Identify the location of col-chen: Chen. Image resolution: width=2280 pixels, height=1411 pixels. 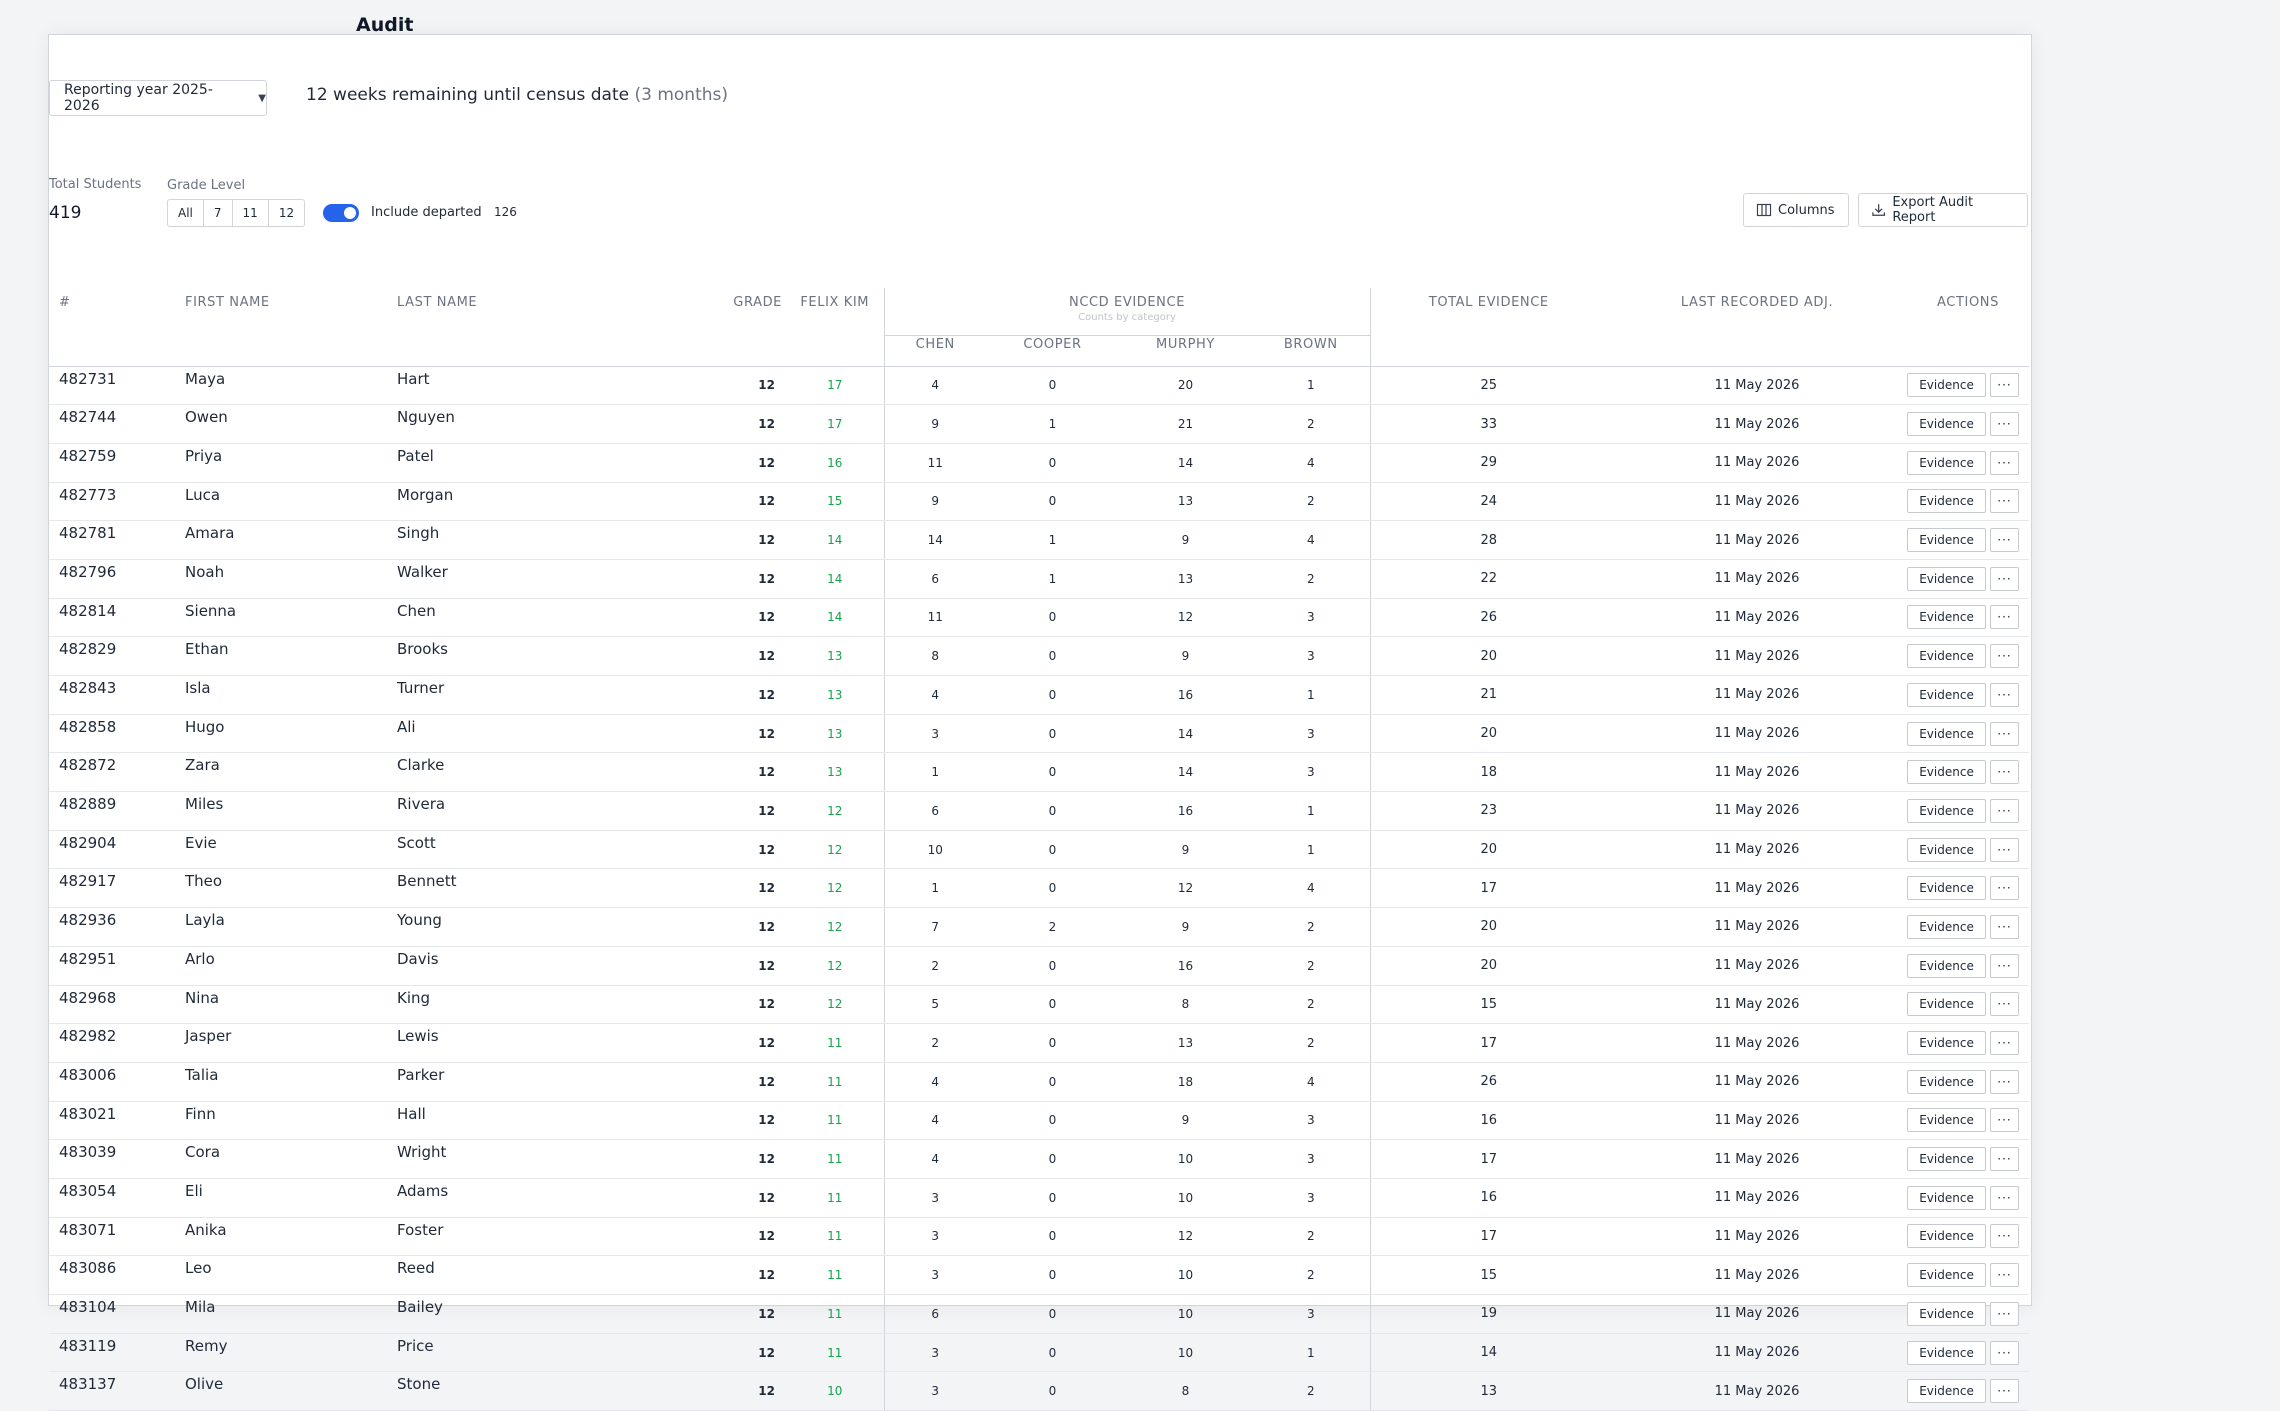
(934, 350).